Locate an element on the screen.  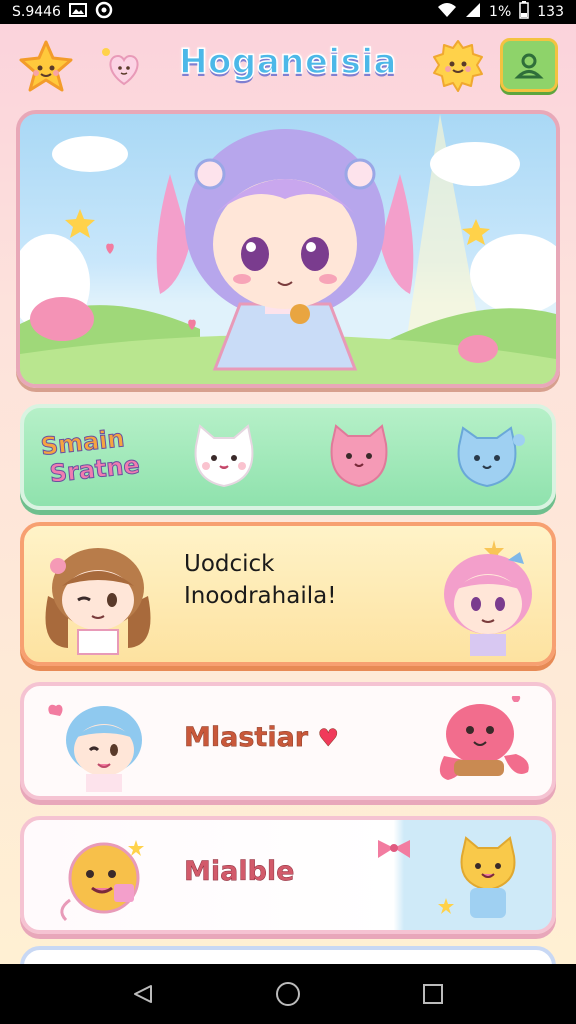
status-left-text: S.9446 is located at coordinates (36, 12).